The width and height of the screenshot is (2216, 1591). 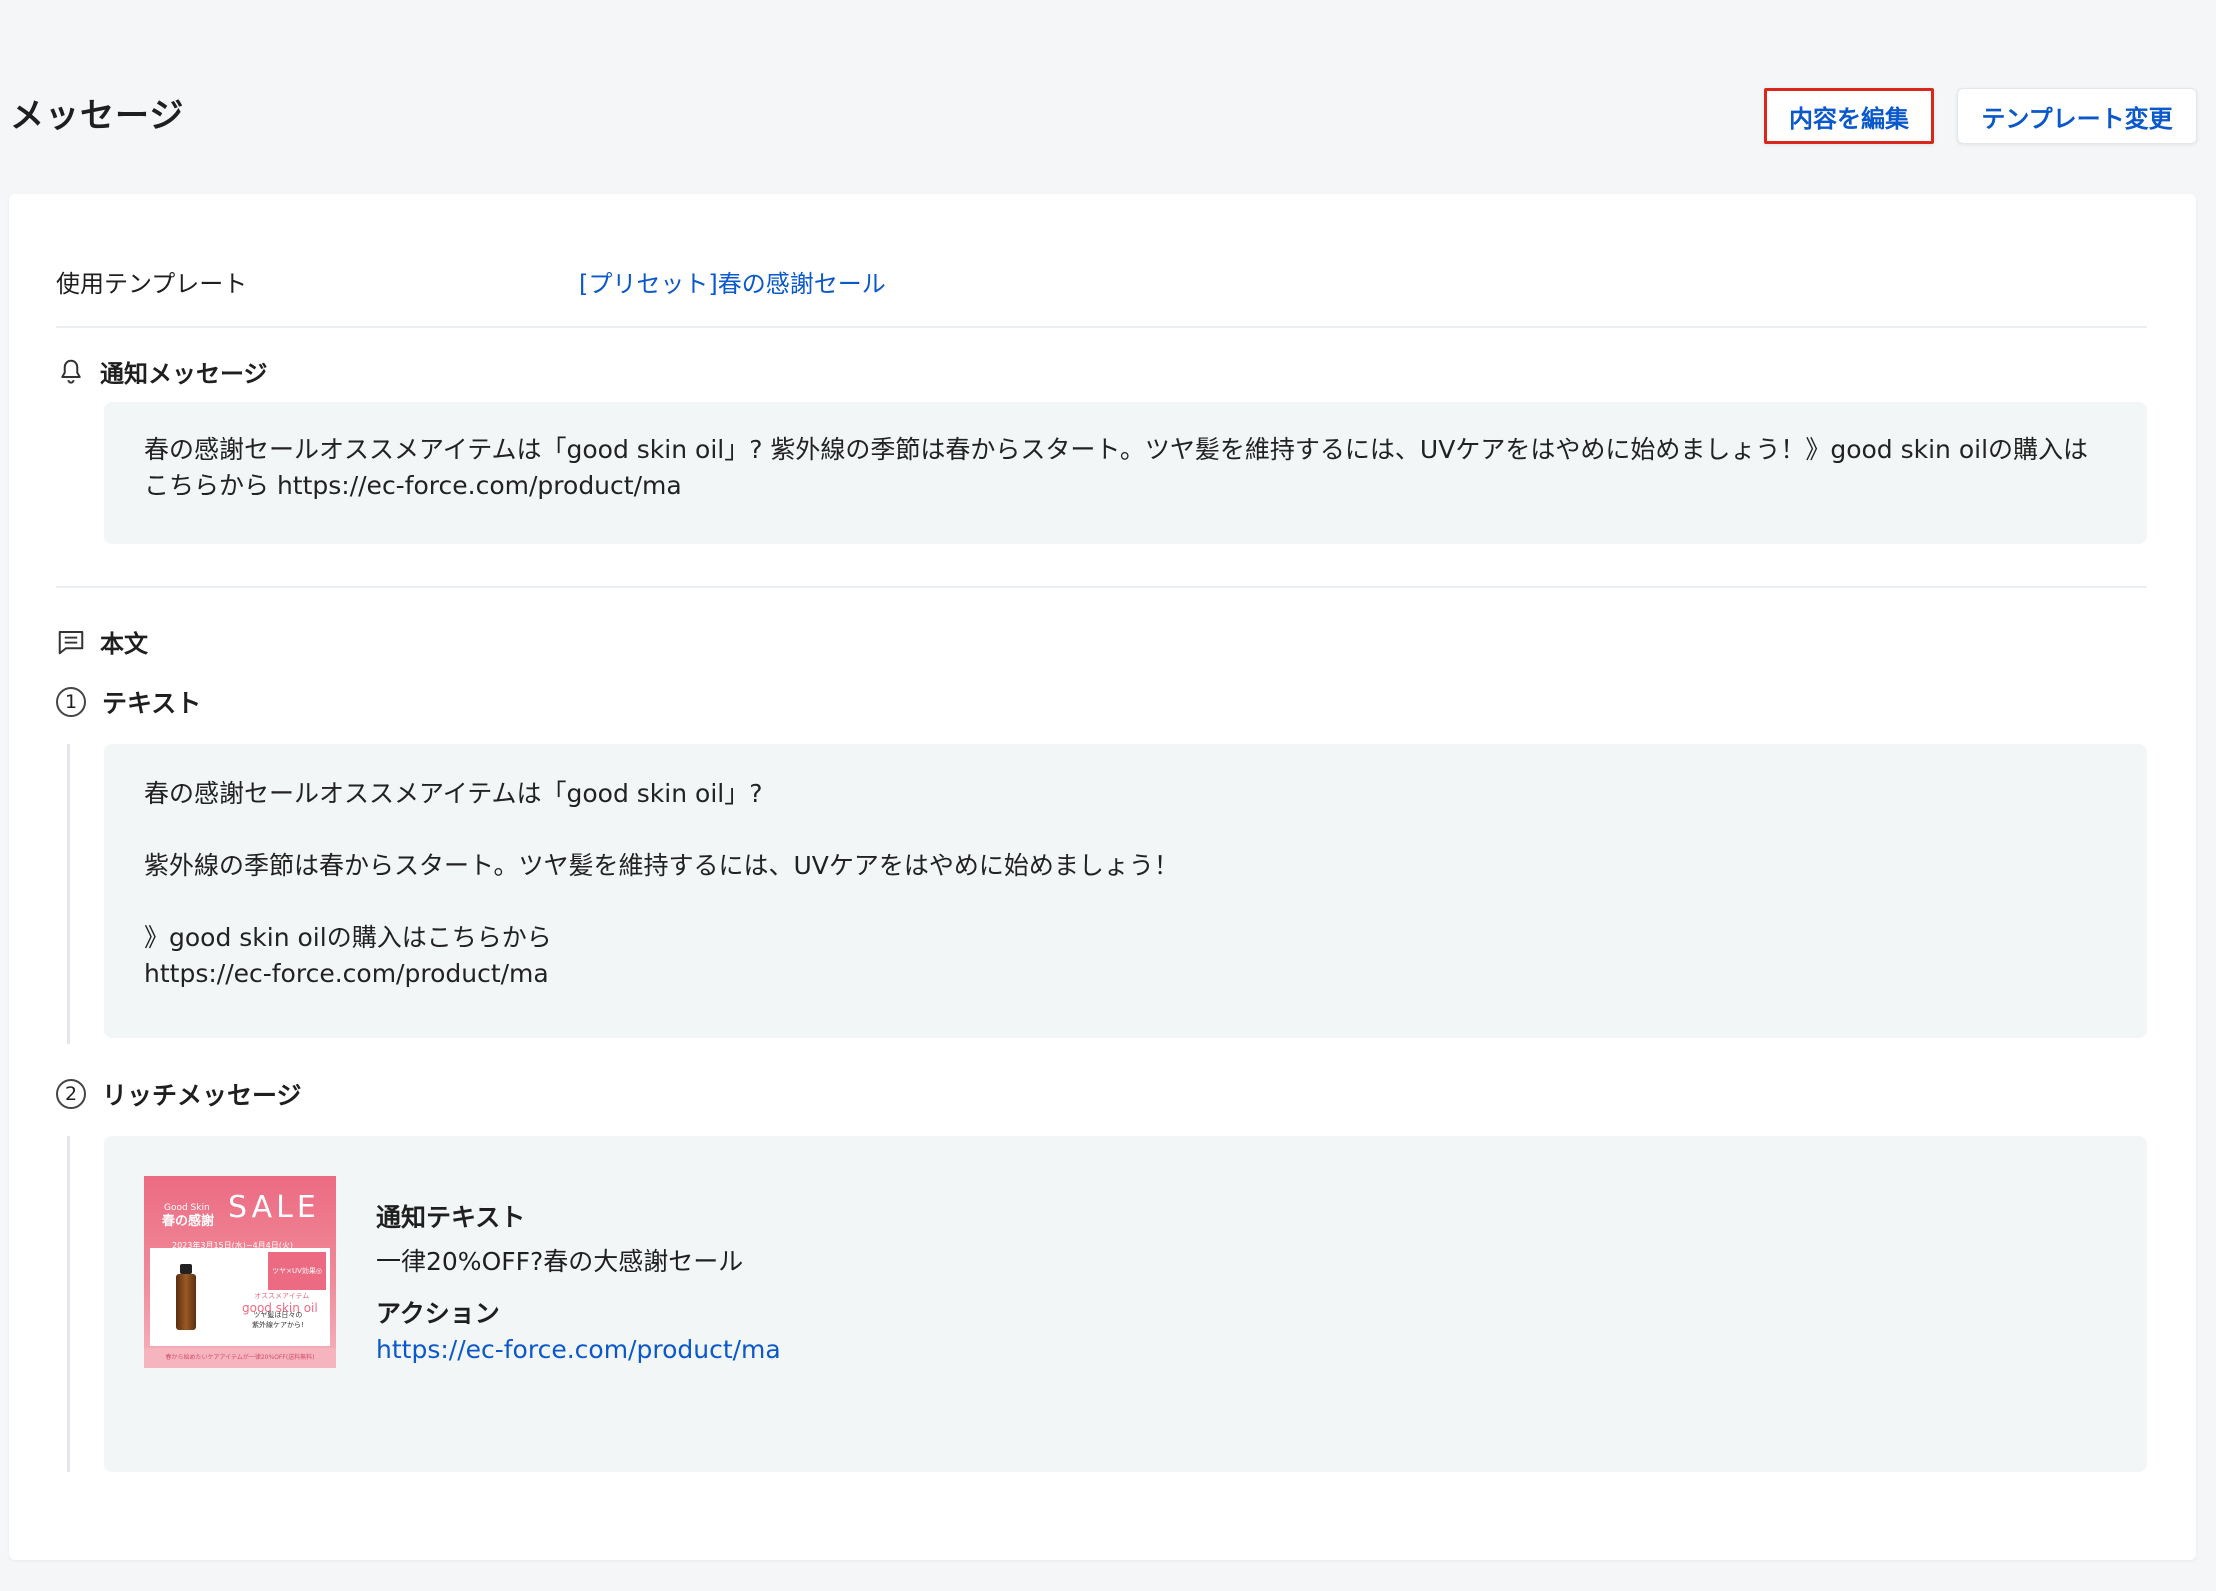 I want to click on edit-content-button: 内容を編集, so click(x=1849, y=116).